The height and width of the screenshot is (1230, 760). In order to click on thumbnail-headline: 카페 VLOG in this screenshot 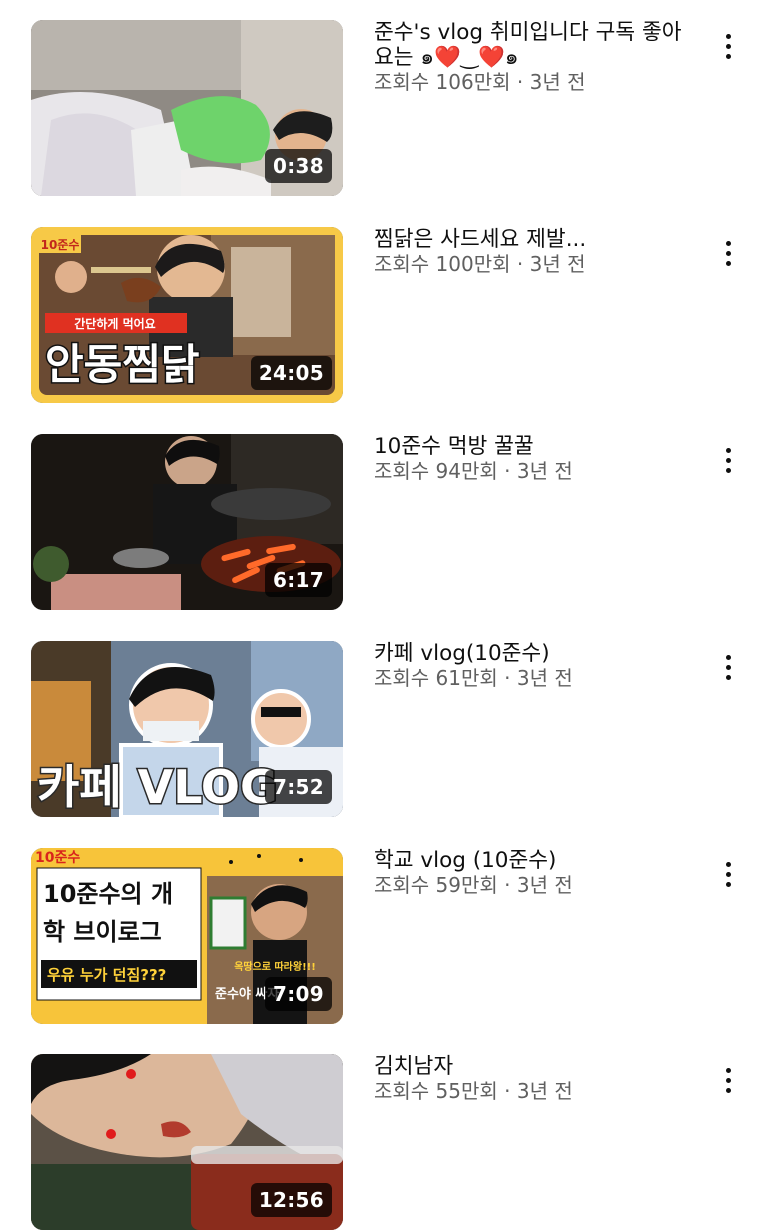, I will do `click(157, 787)`.